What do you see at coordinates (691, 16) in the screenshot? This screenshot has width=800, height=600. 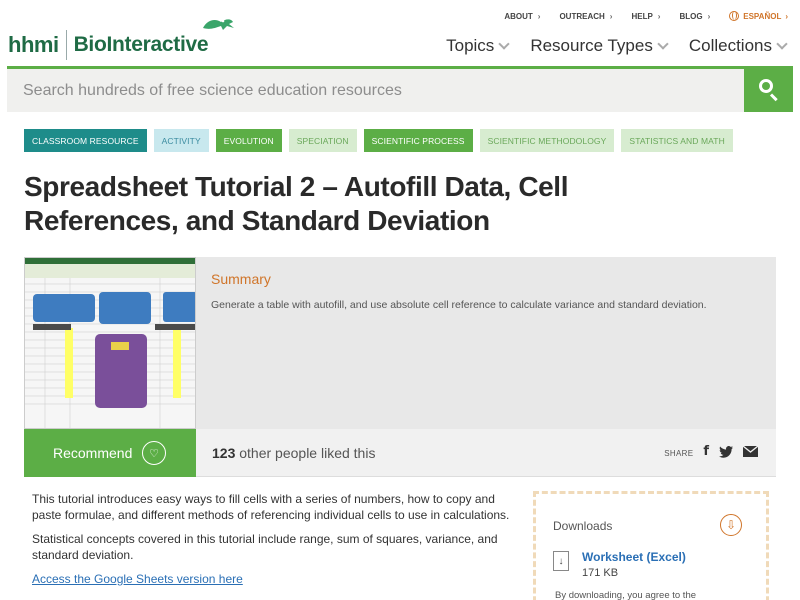 I see `nav-blog-label: BLOG` at bounding box center [691, 16].